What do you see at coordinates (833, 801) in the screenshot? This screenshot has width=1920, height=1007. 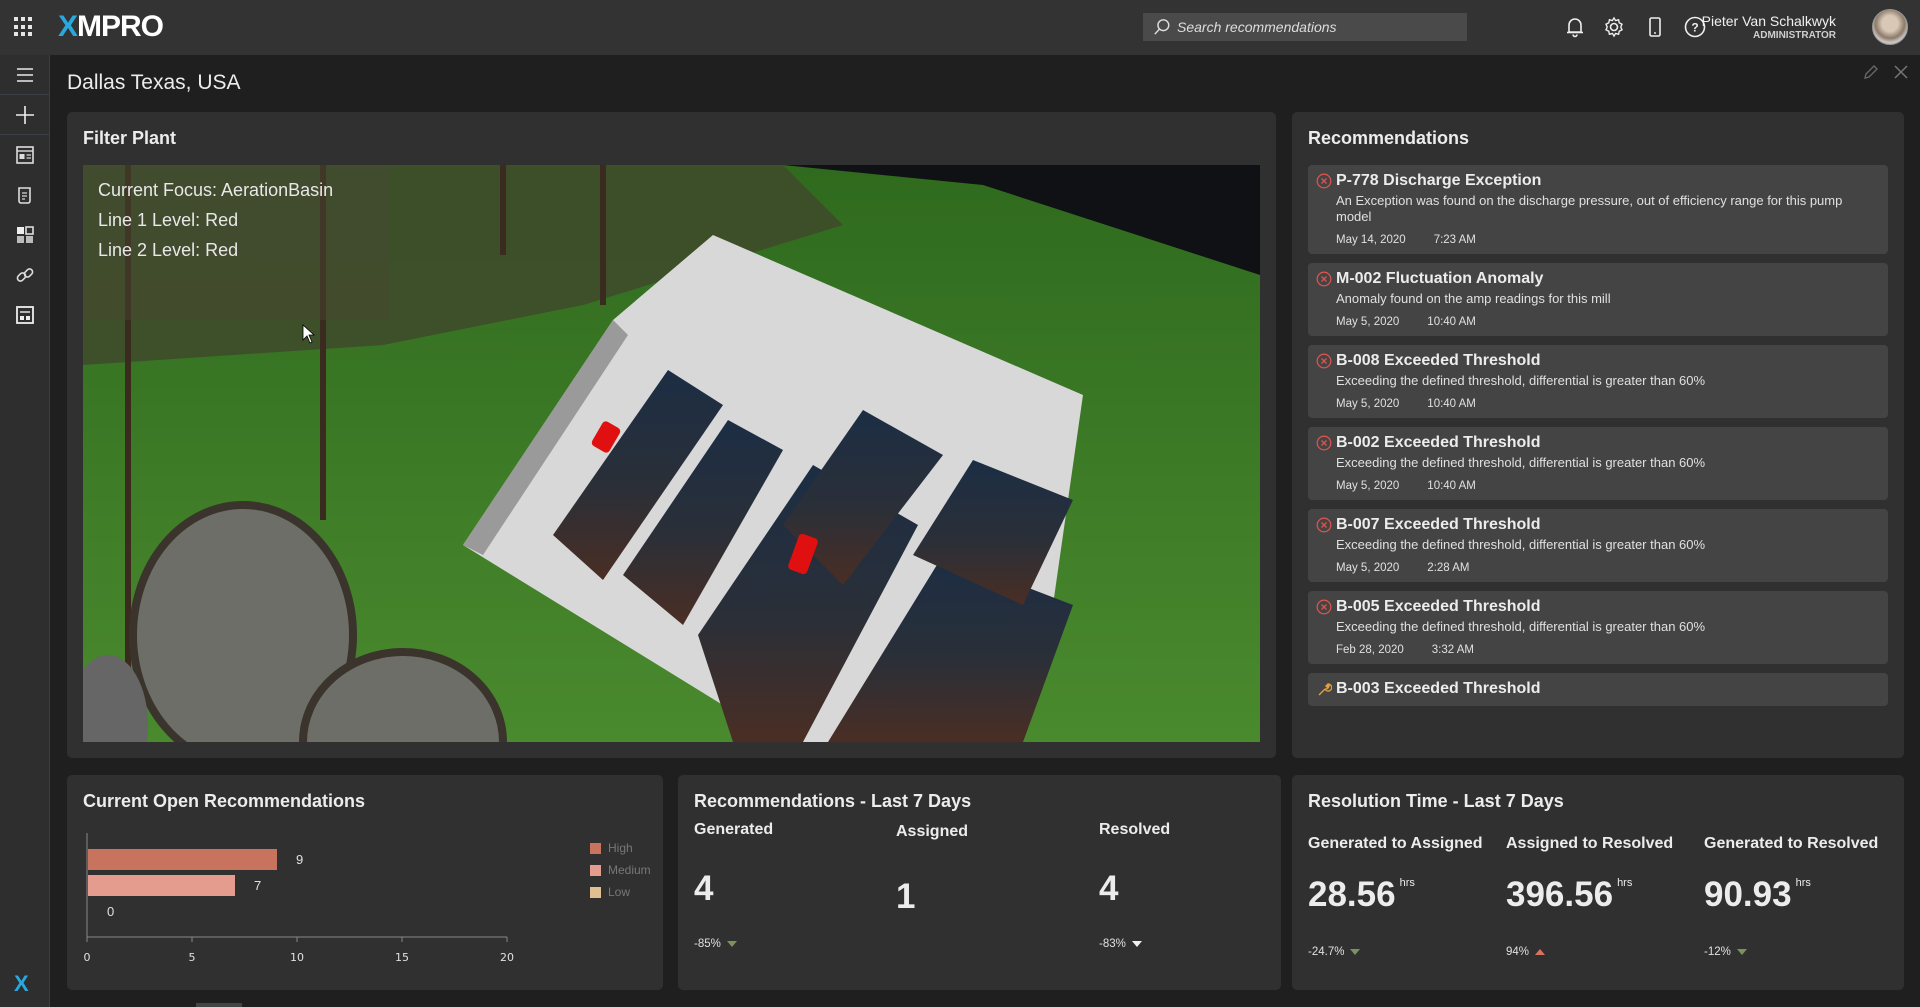 I see `panel-title: Recommendations - Last 7 Days` at bounding box center [833, 801].